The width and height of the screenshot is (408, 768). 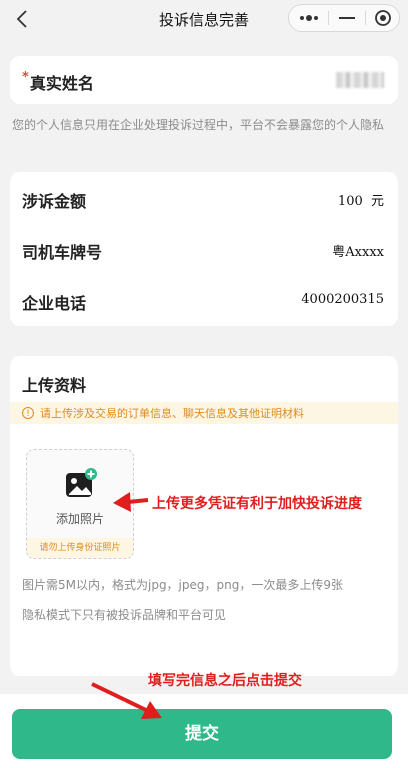 I want to click on upload-warning-bar: ! 请上传涉及交易的订单信息、聊天信息及其他证明材料, so click(x=204, y=413).